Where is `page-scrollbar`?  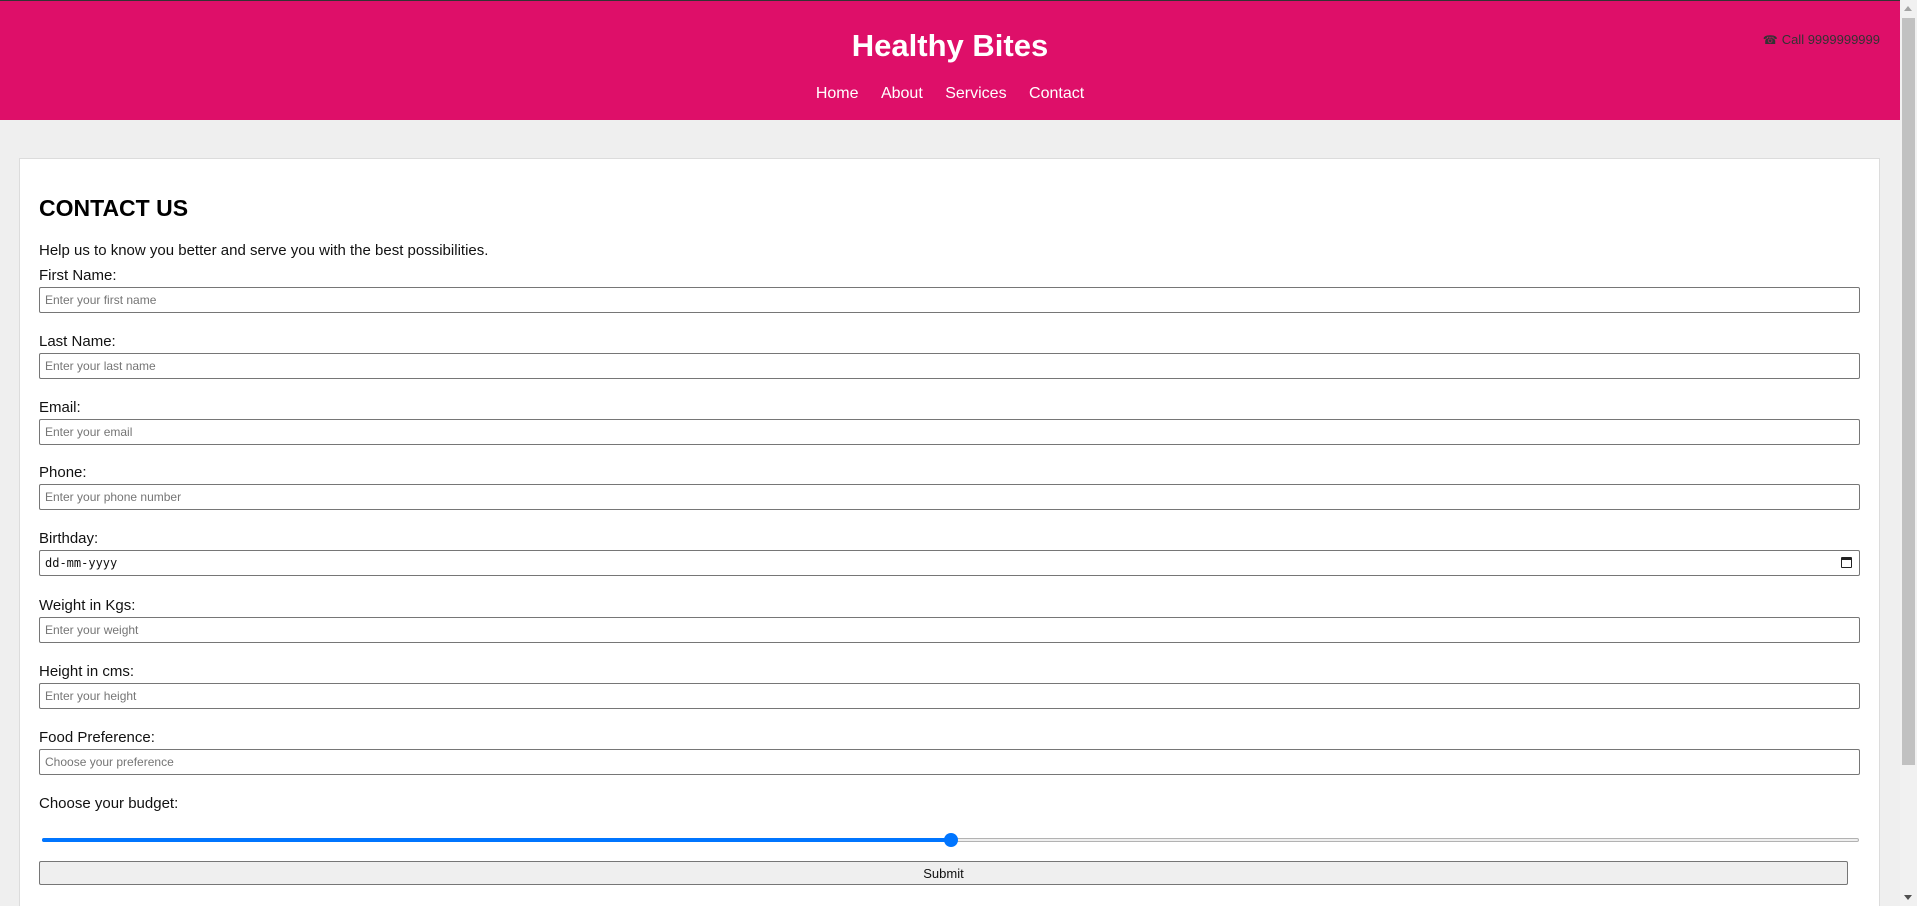 page-scrollbar is located at coordinates (1908, 453).